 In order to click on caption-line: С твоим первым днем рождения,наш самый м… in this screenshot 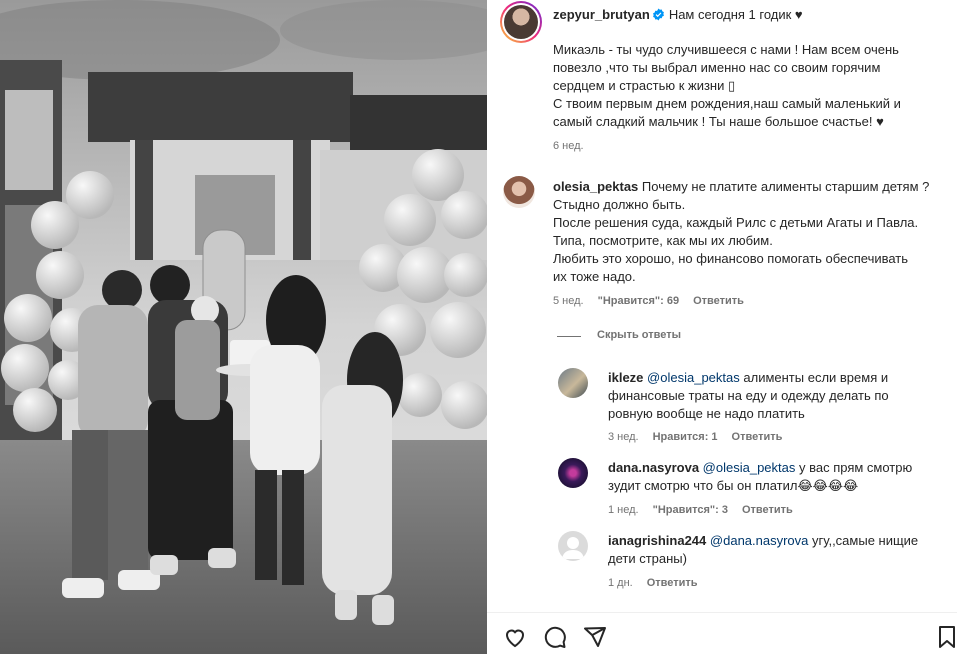, I will do `click(727, 103)`.